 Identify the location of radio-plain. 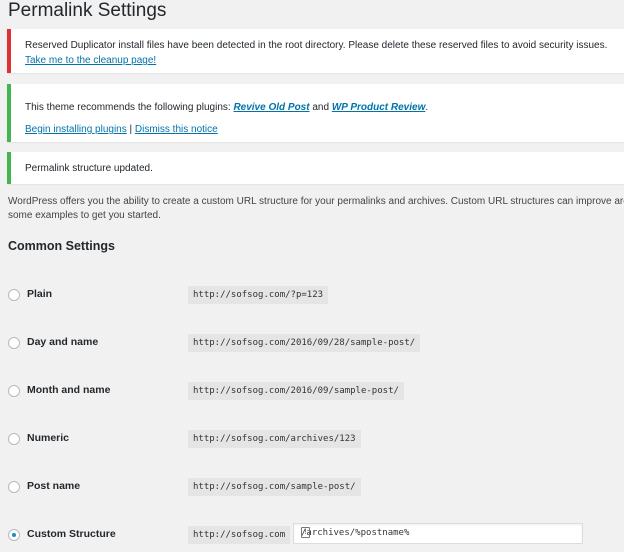
(14, 295).